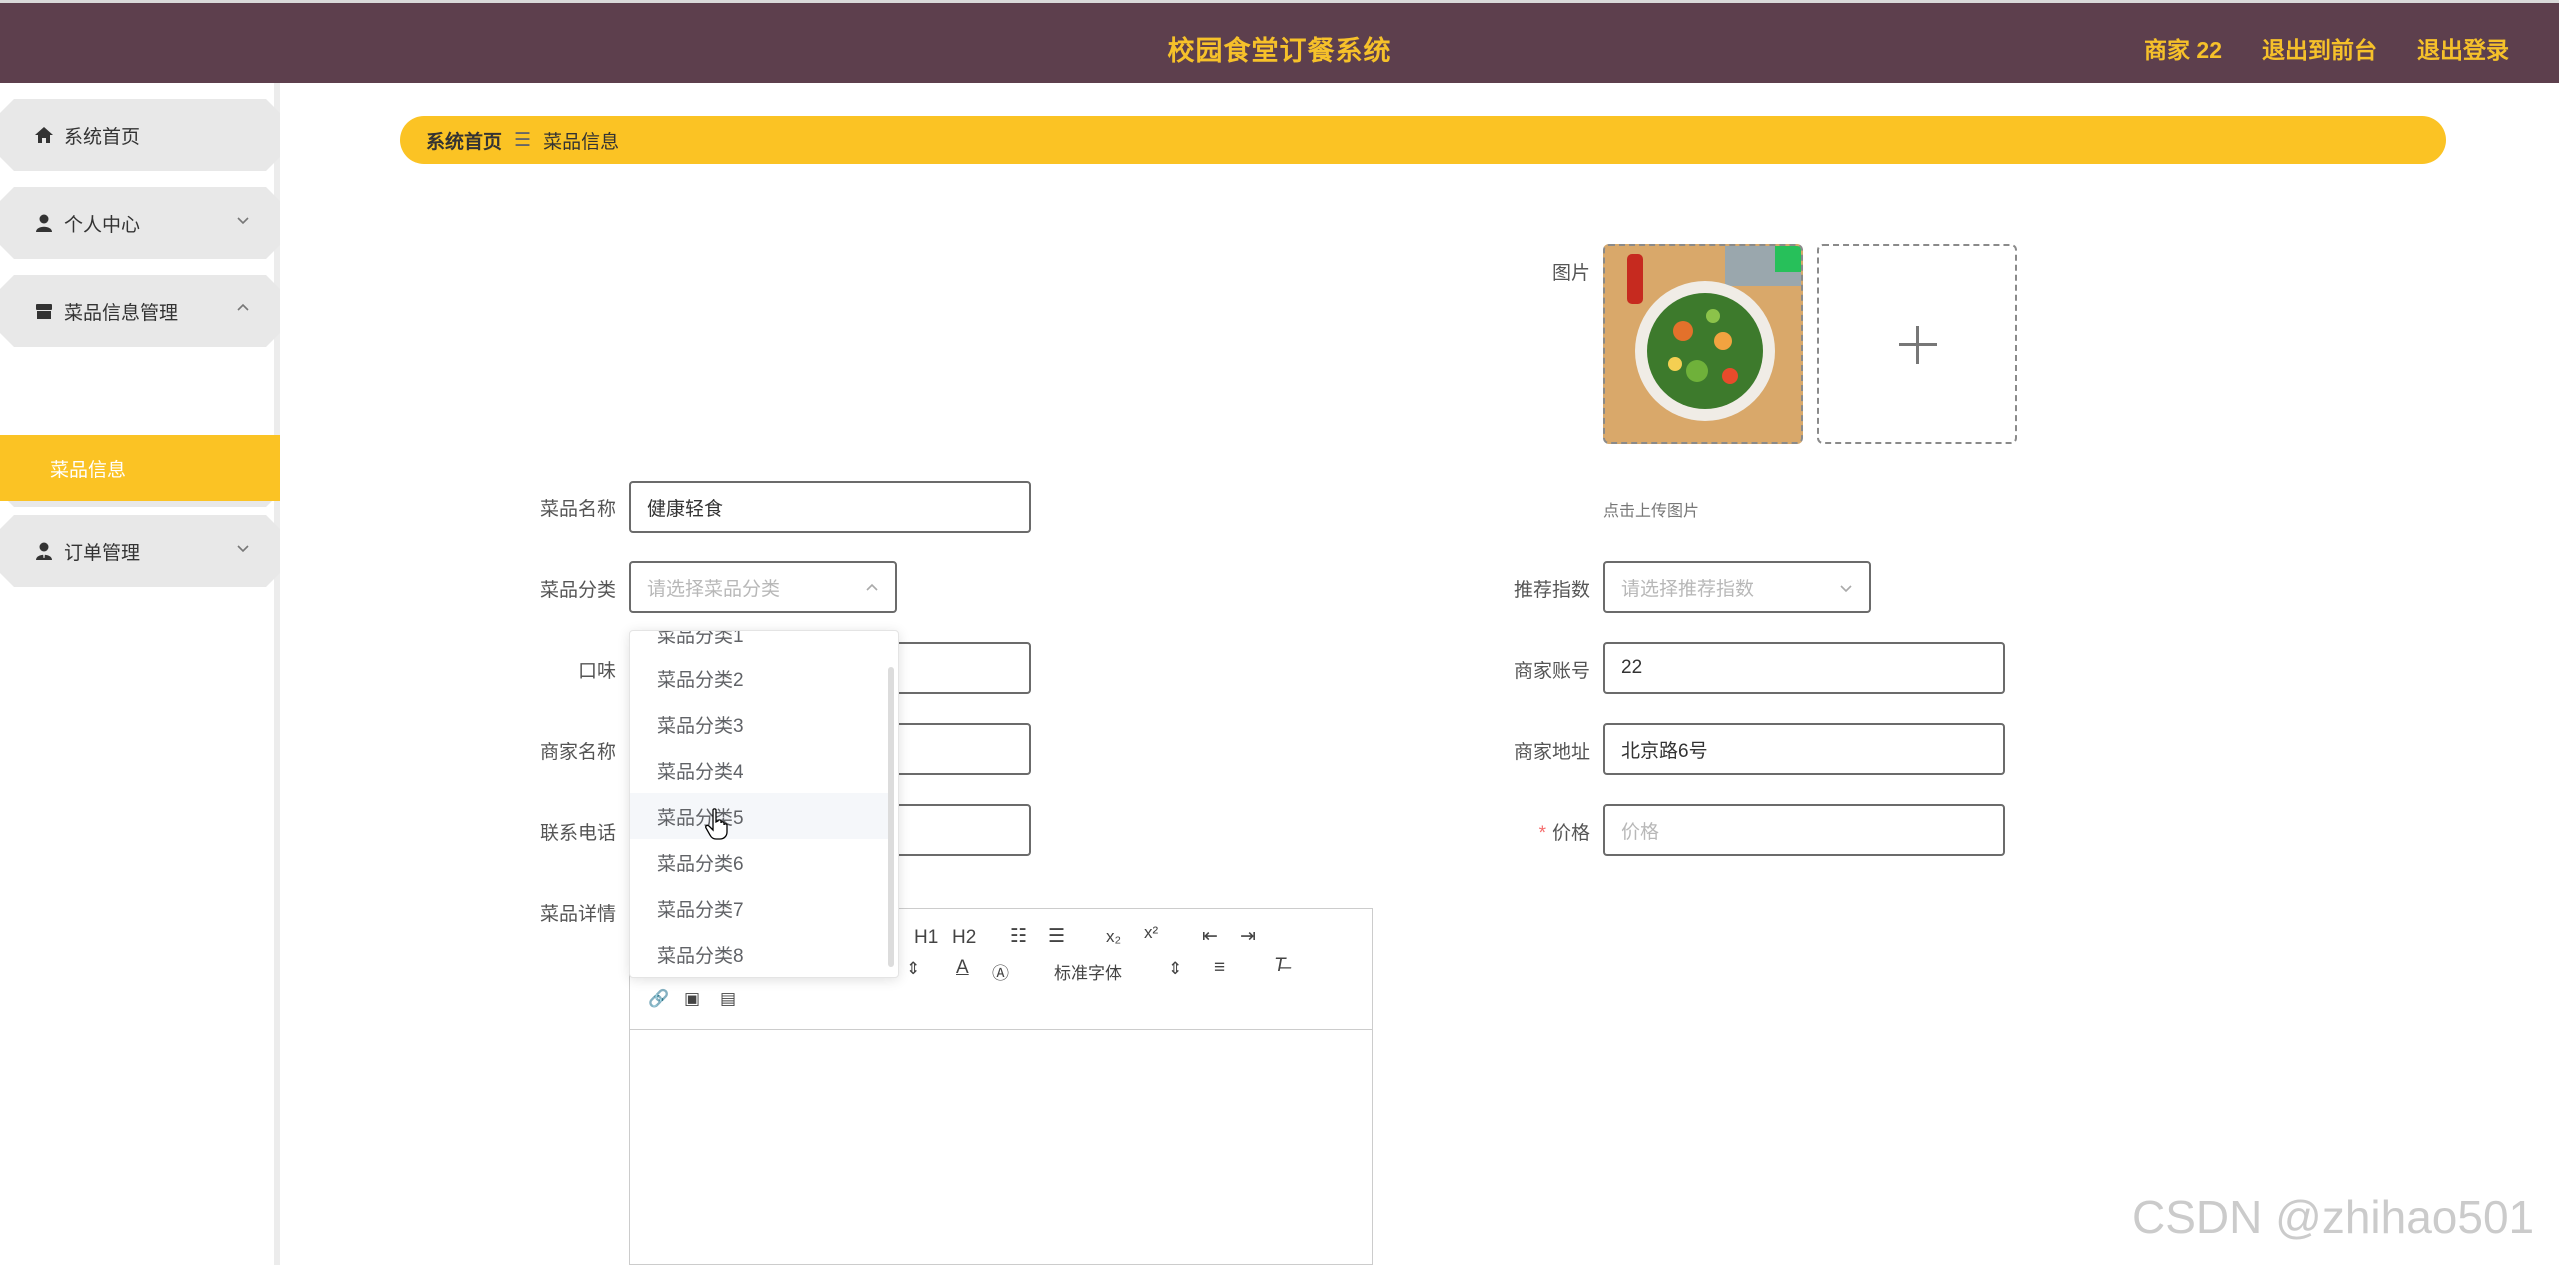  I want to click on dropdown-option-hovered: 菜品分类5, so click(760, 816).